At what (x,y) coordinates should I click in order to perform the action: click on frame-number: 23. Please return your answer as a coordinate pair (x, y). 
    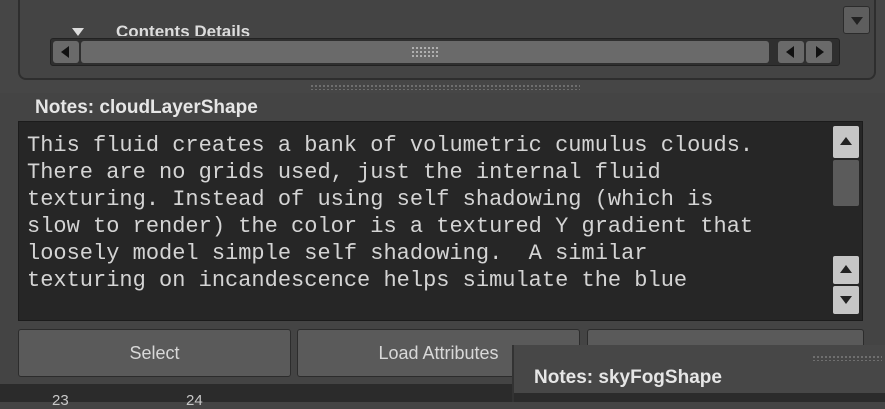
    Looking at the image, I should click on (60, 400).